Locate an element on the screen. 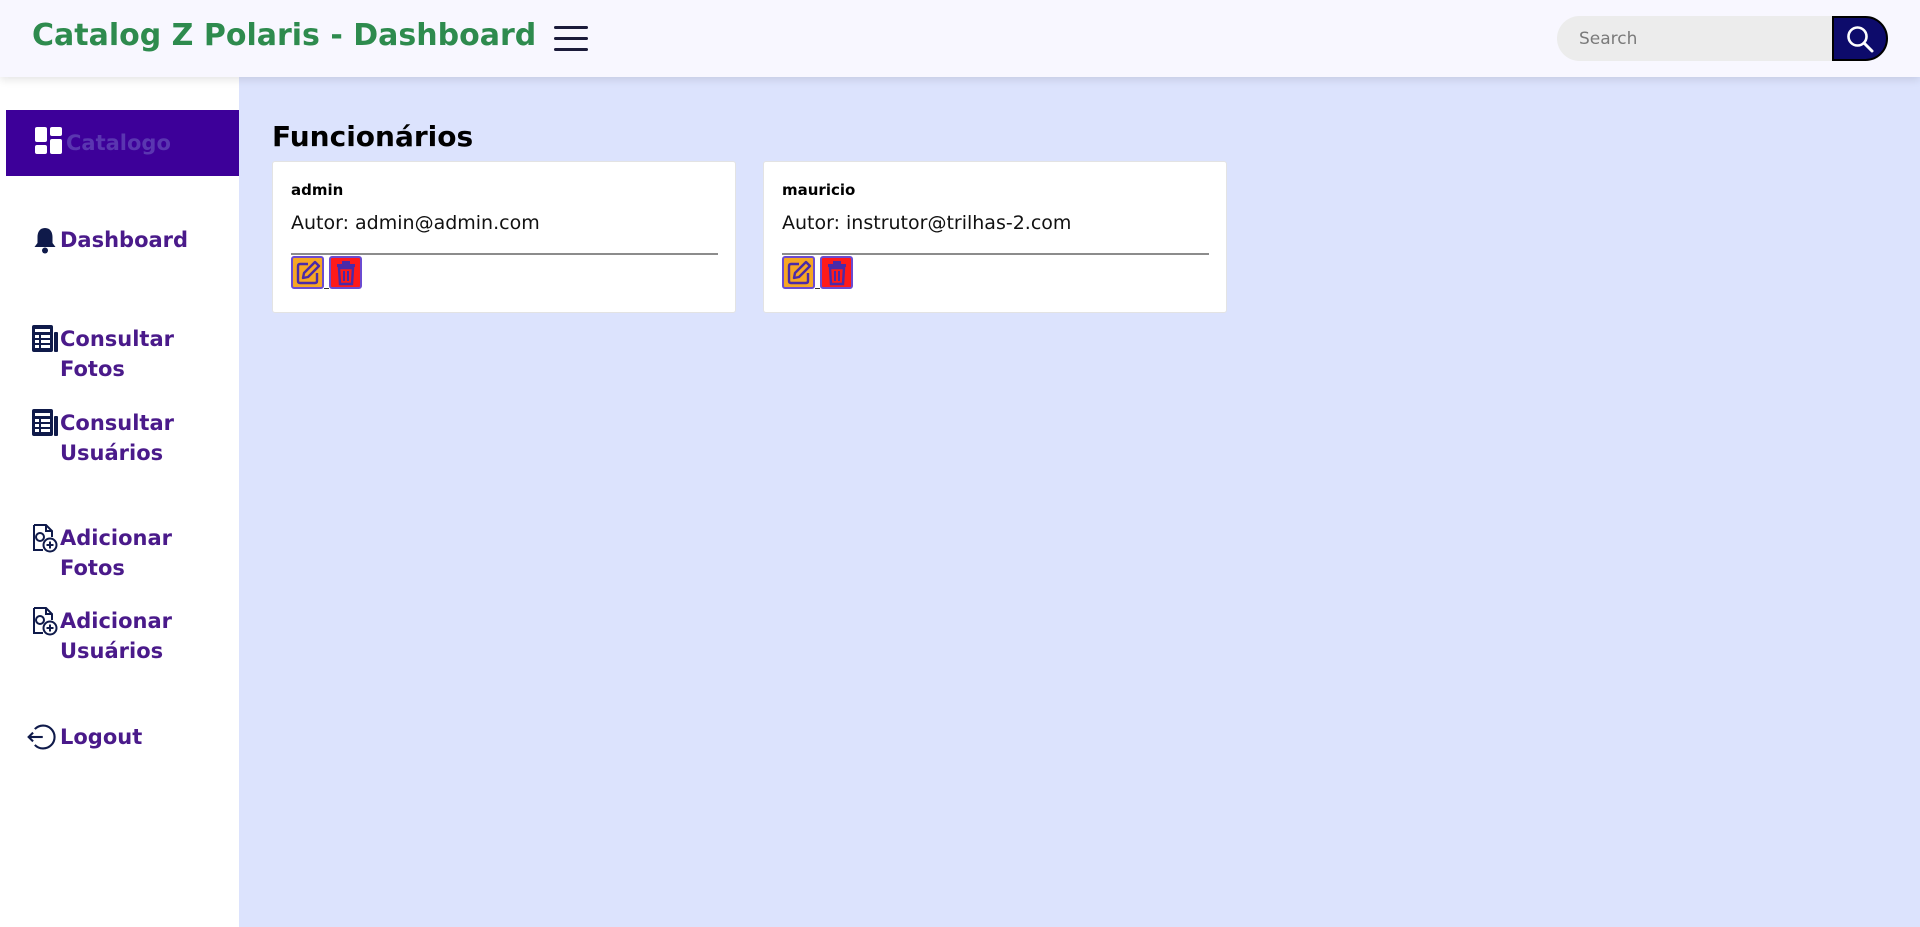 This screenshot has height=927, width=1920. top-bar: Catalog Z Polaris - Dashboard is located at coordinates (960, 38).